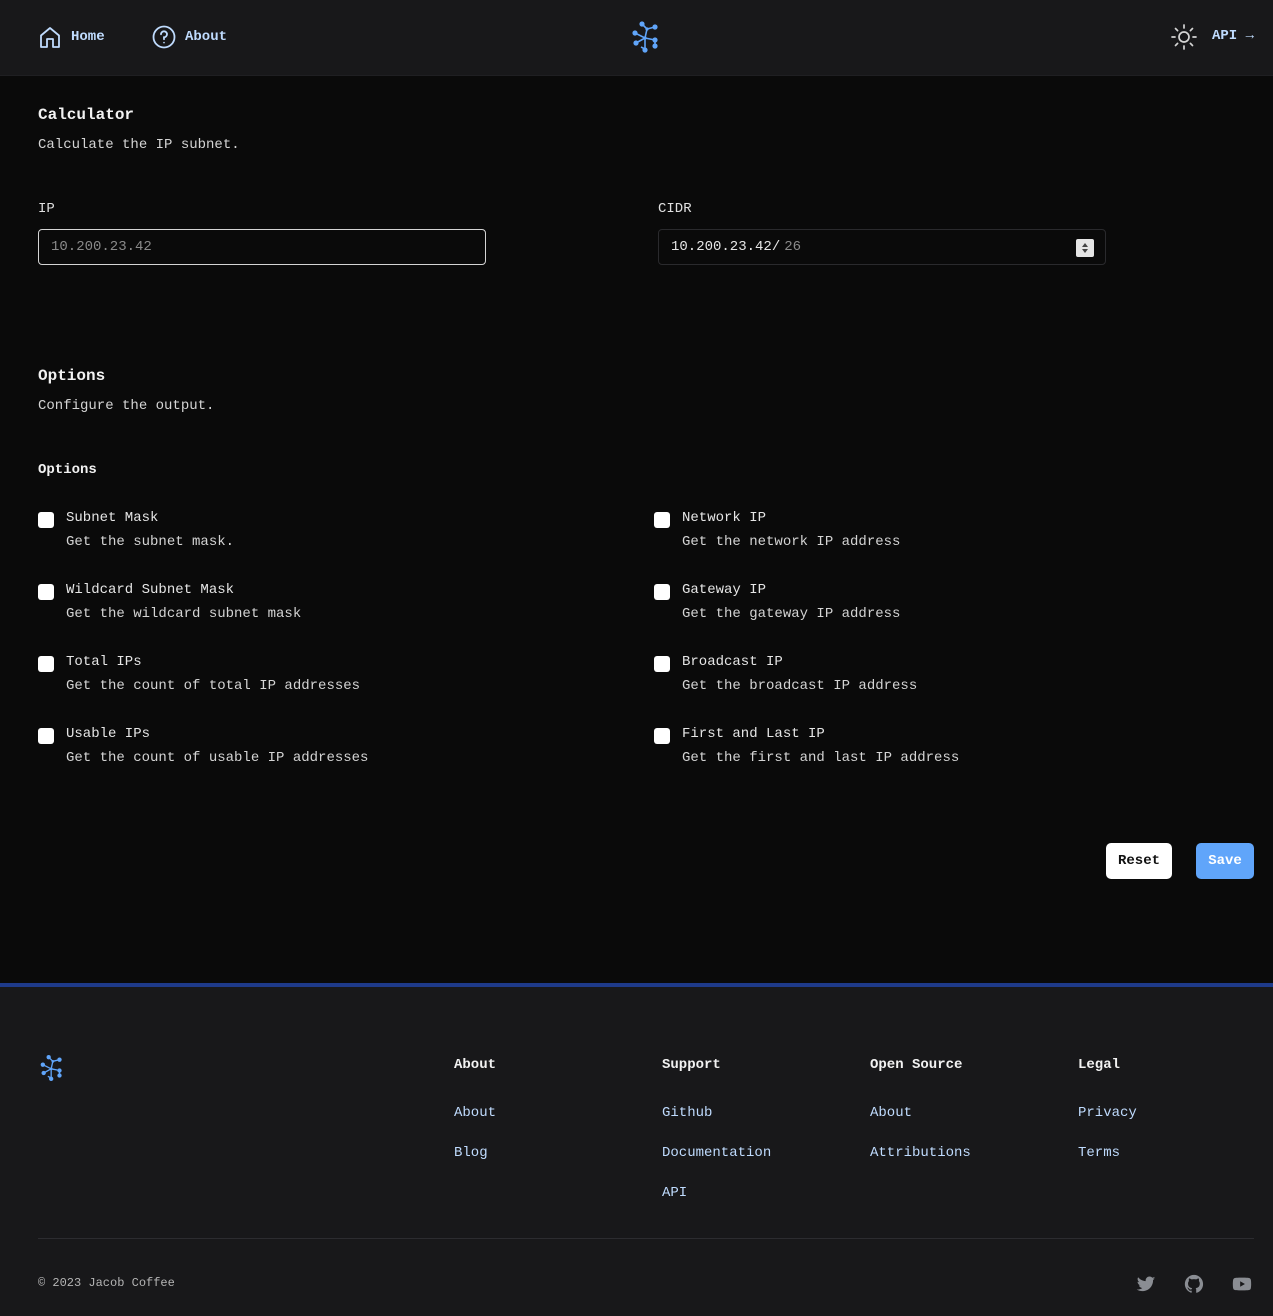 Image resolution: width=1273 pixels, height=1316 pixels. Describe the element at coordinates (104, 662) in the screenshot. I see `option-title: Total IPs` at that location.